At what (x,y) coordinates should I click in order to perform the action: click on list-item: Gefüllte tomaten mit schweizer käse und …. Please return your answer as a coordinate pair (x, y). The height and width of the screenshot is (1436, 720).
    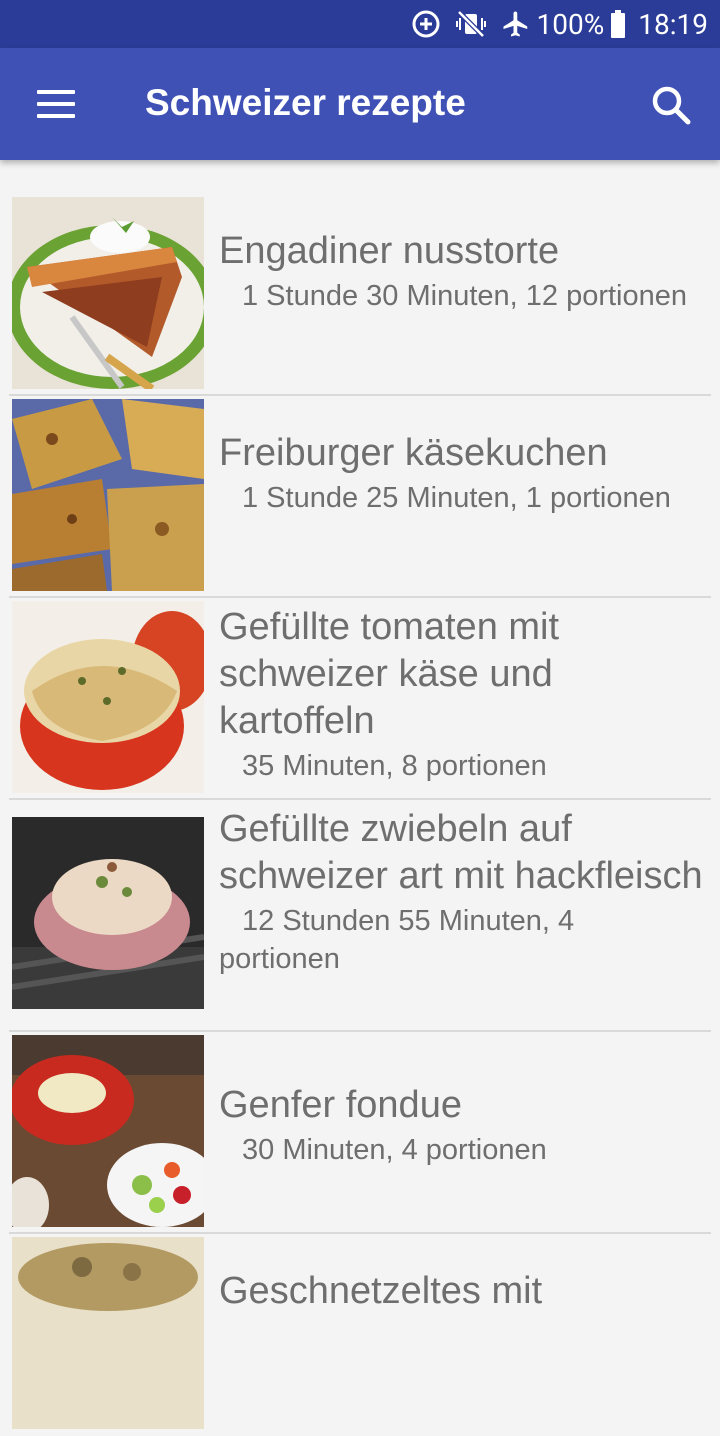
    Looking at the image, I should click on (360, 699).